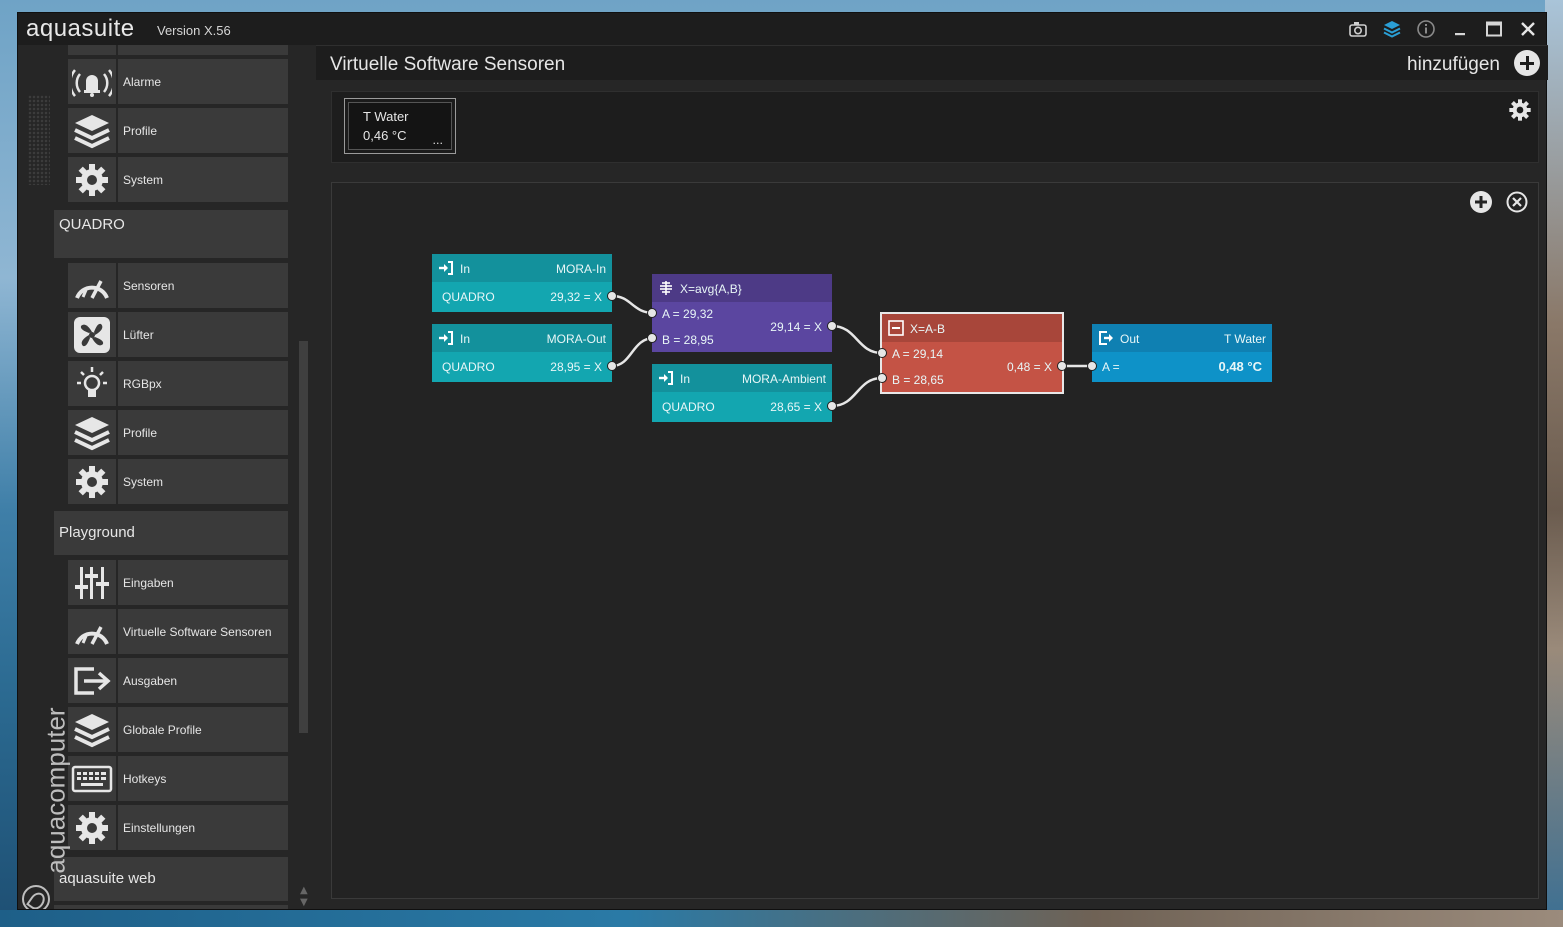  What do you see at coordinates (92, 680) in the screenshot?
I see `export-icon` at bounding box center [92, 680].